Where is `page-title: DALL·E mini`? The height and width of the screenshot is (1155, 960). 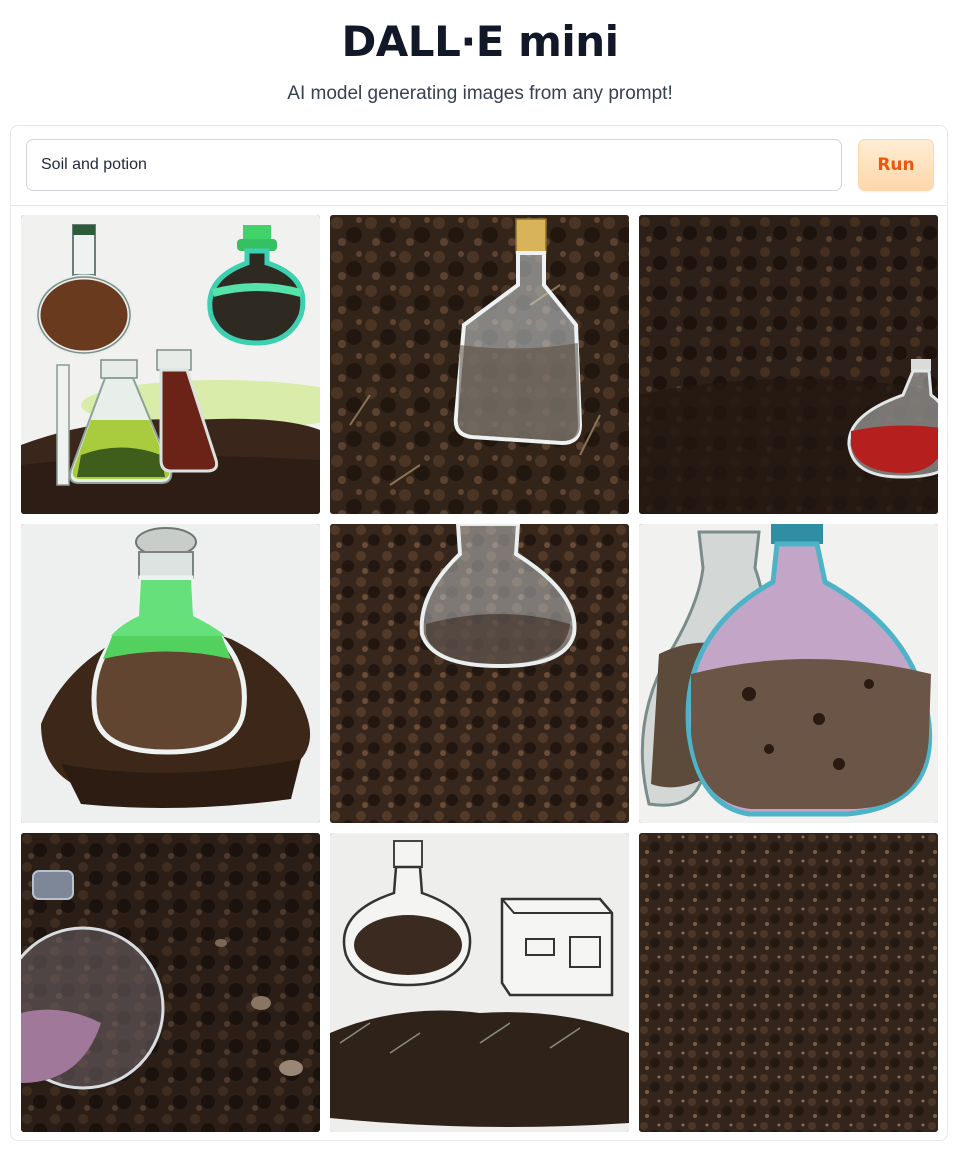 page-title: DALL·E mini is located at coordinates (480, 41).